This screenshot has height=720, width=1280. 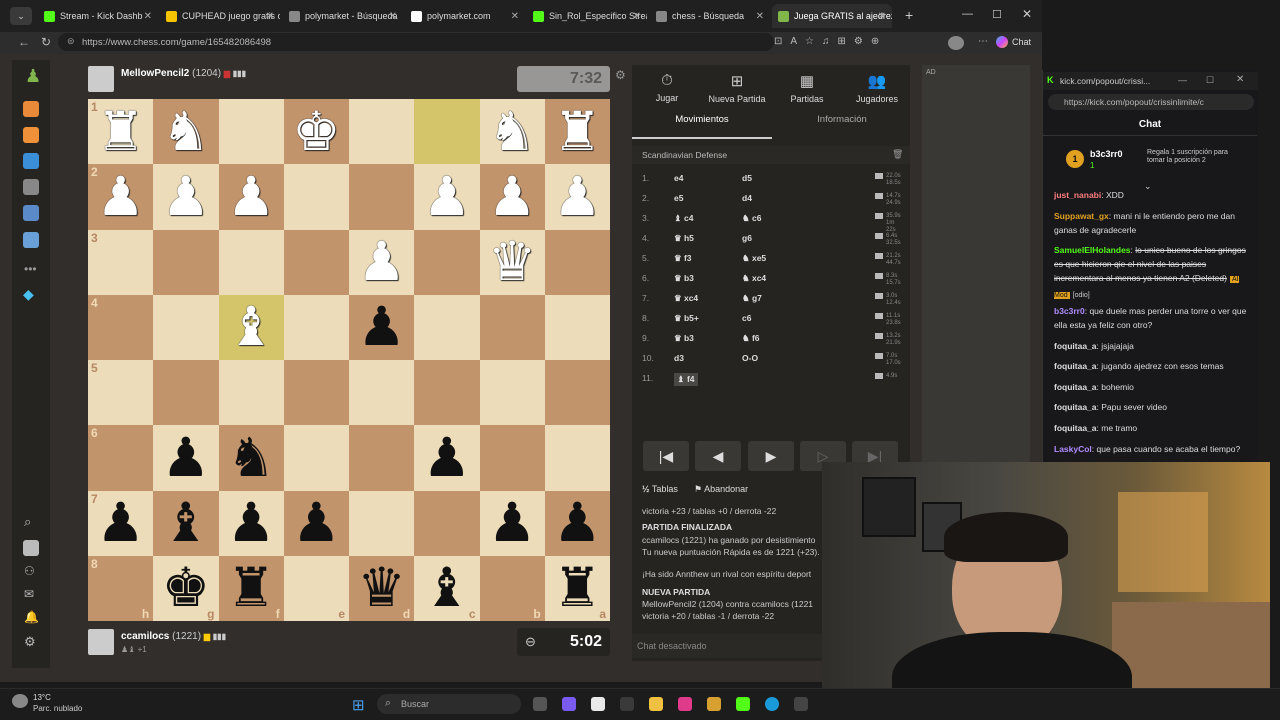 What do you see at coordinates (684, 238) in the screenshot?
I see `white-move: ♛ h5` at bounding box center [684, 238].